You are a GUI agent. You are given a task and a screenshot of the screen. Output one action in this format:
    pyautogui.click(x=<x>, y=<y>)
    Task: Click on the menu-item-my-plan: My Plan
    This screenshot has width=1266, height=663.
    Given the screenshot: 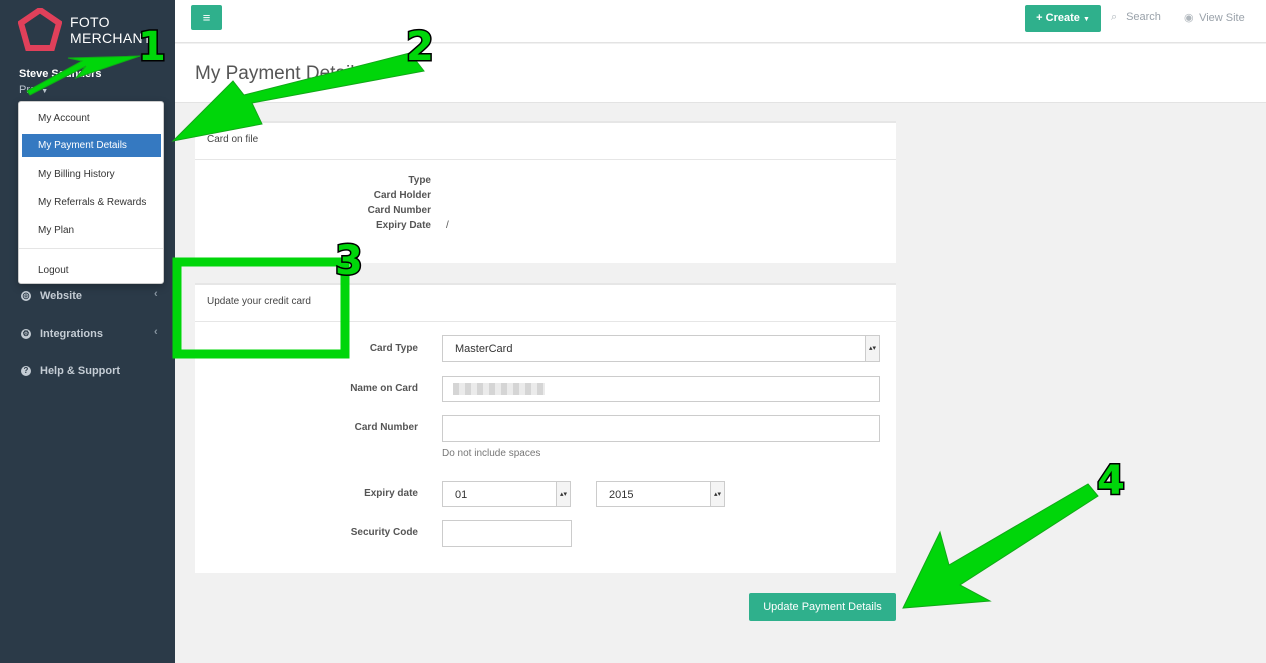 What is the action you would take?
    pyautogui.click(x=91, y=230)
    